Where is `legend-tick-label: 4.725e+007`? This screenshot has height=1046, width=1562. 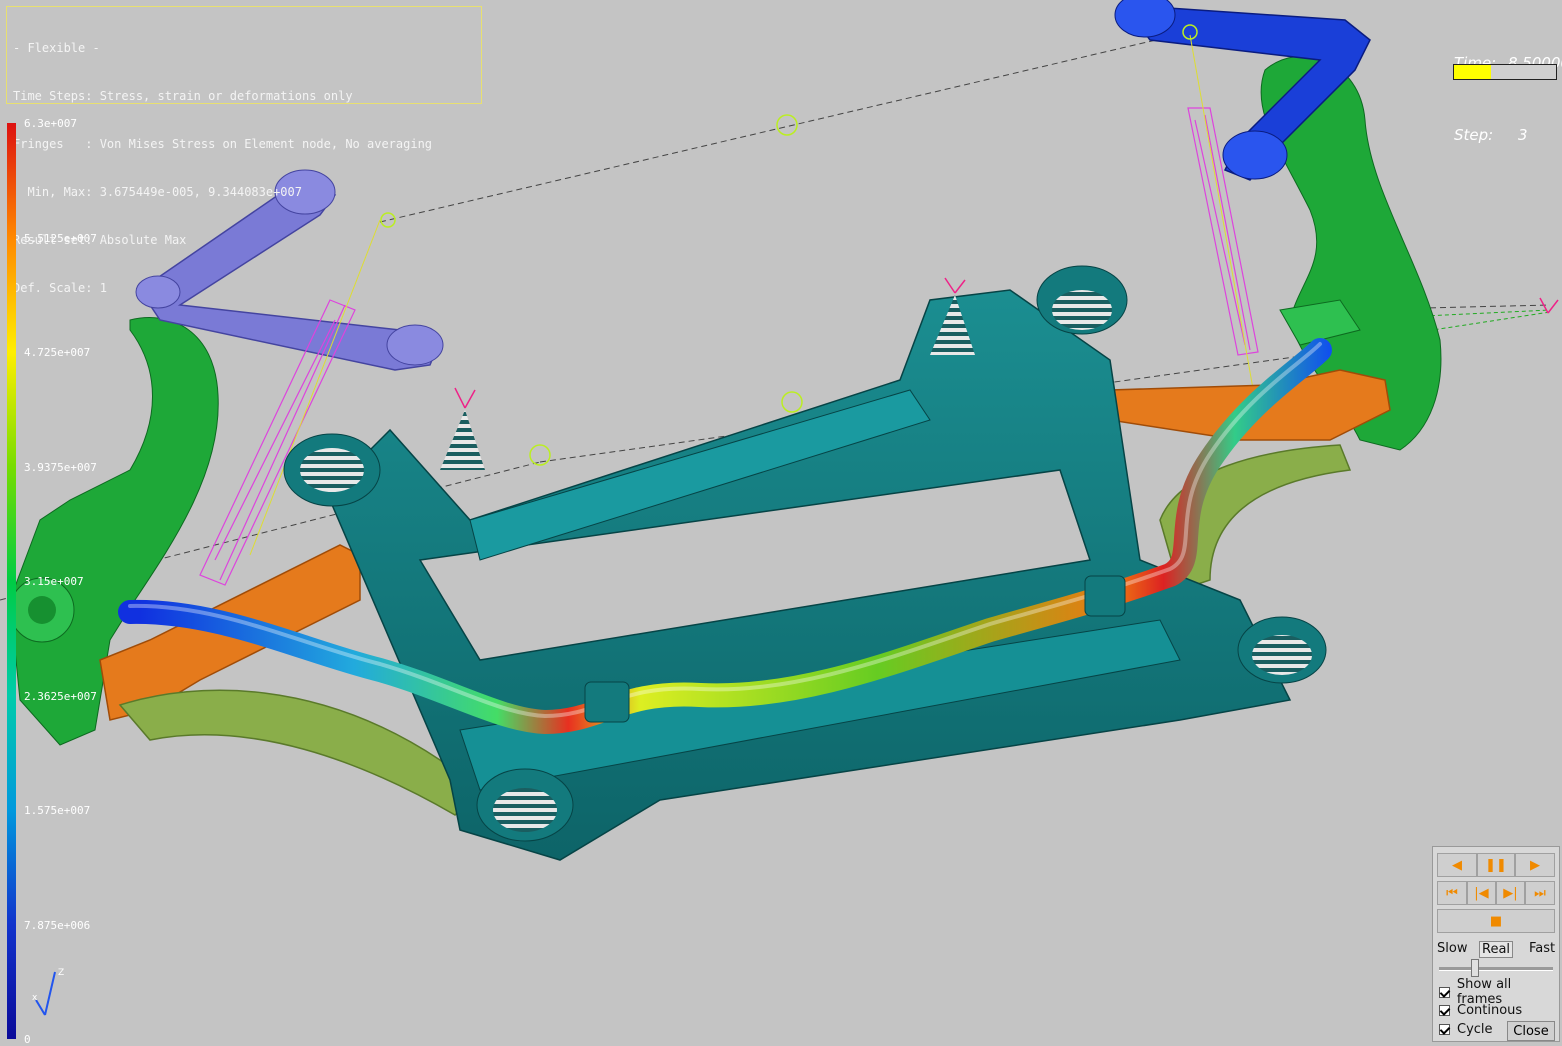
legend-tick-label: 4.725e+007 is located at coordinates (57, 352).